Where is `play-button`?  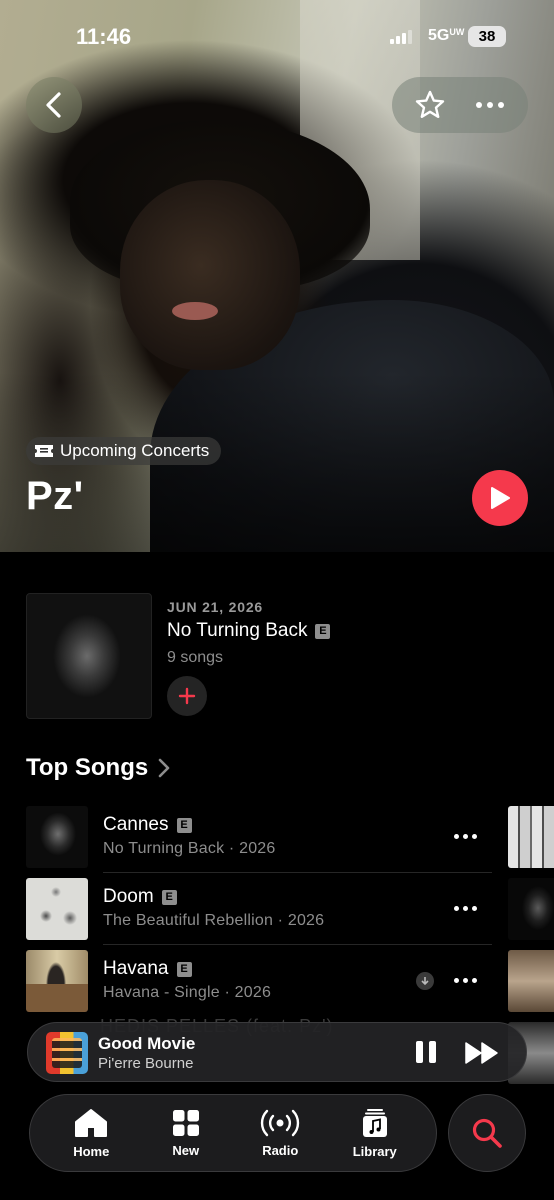
play-button is located at coordinates (500, 498).